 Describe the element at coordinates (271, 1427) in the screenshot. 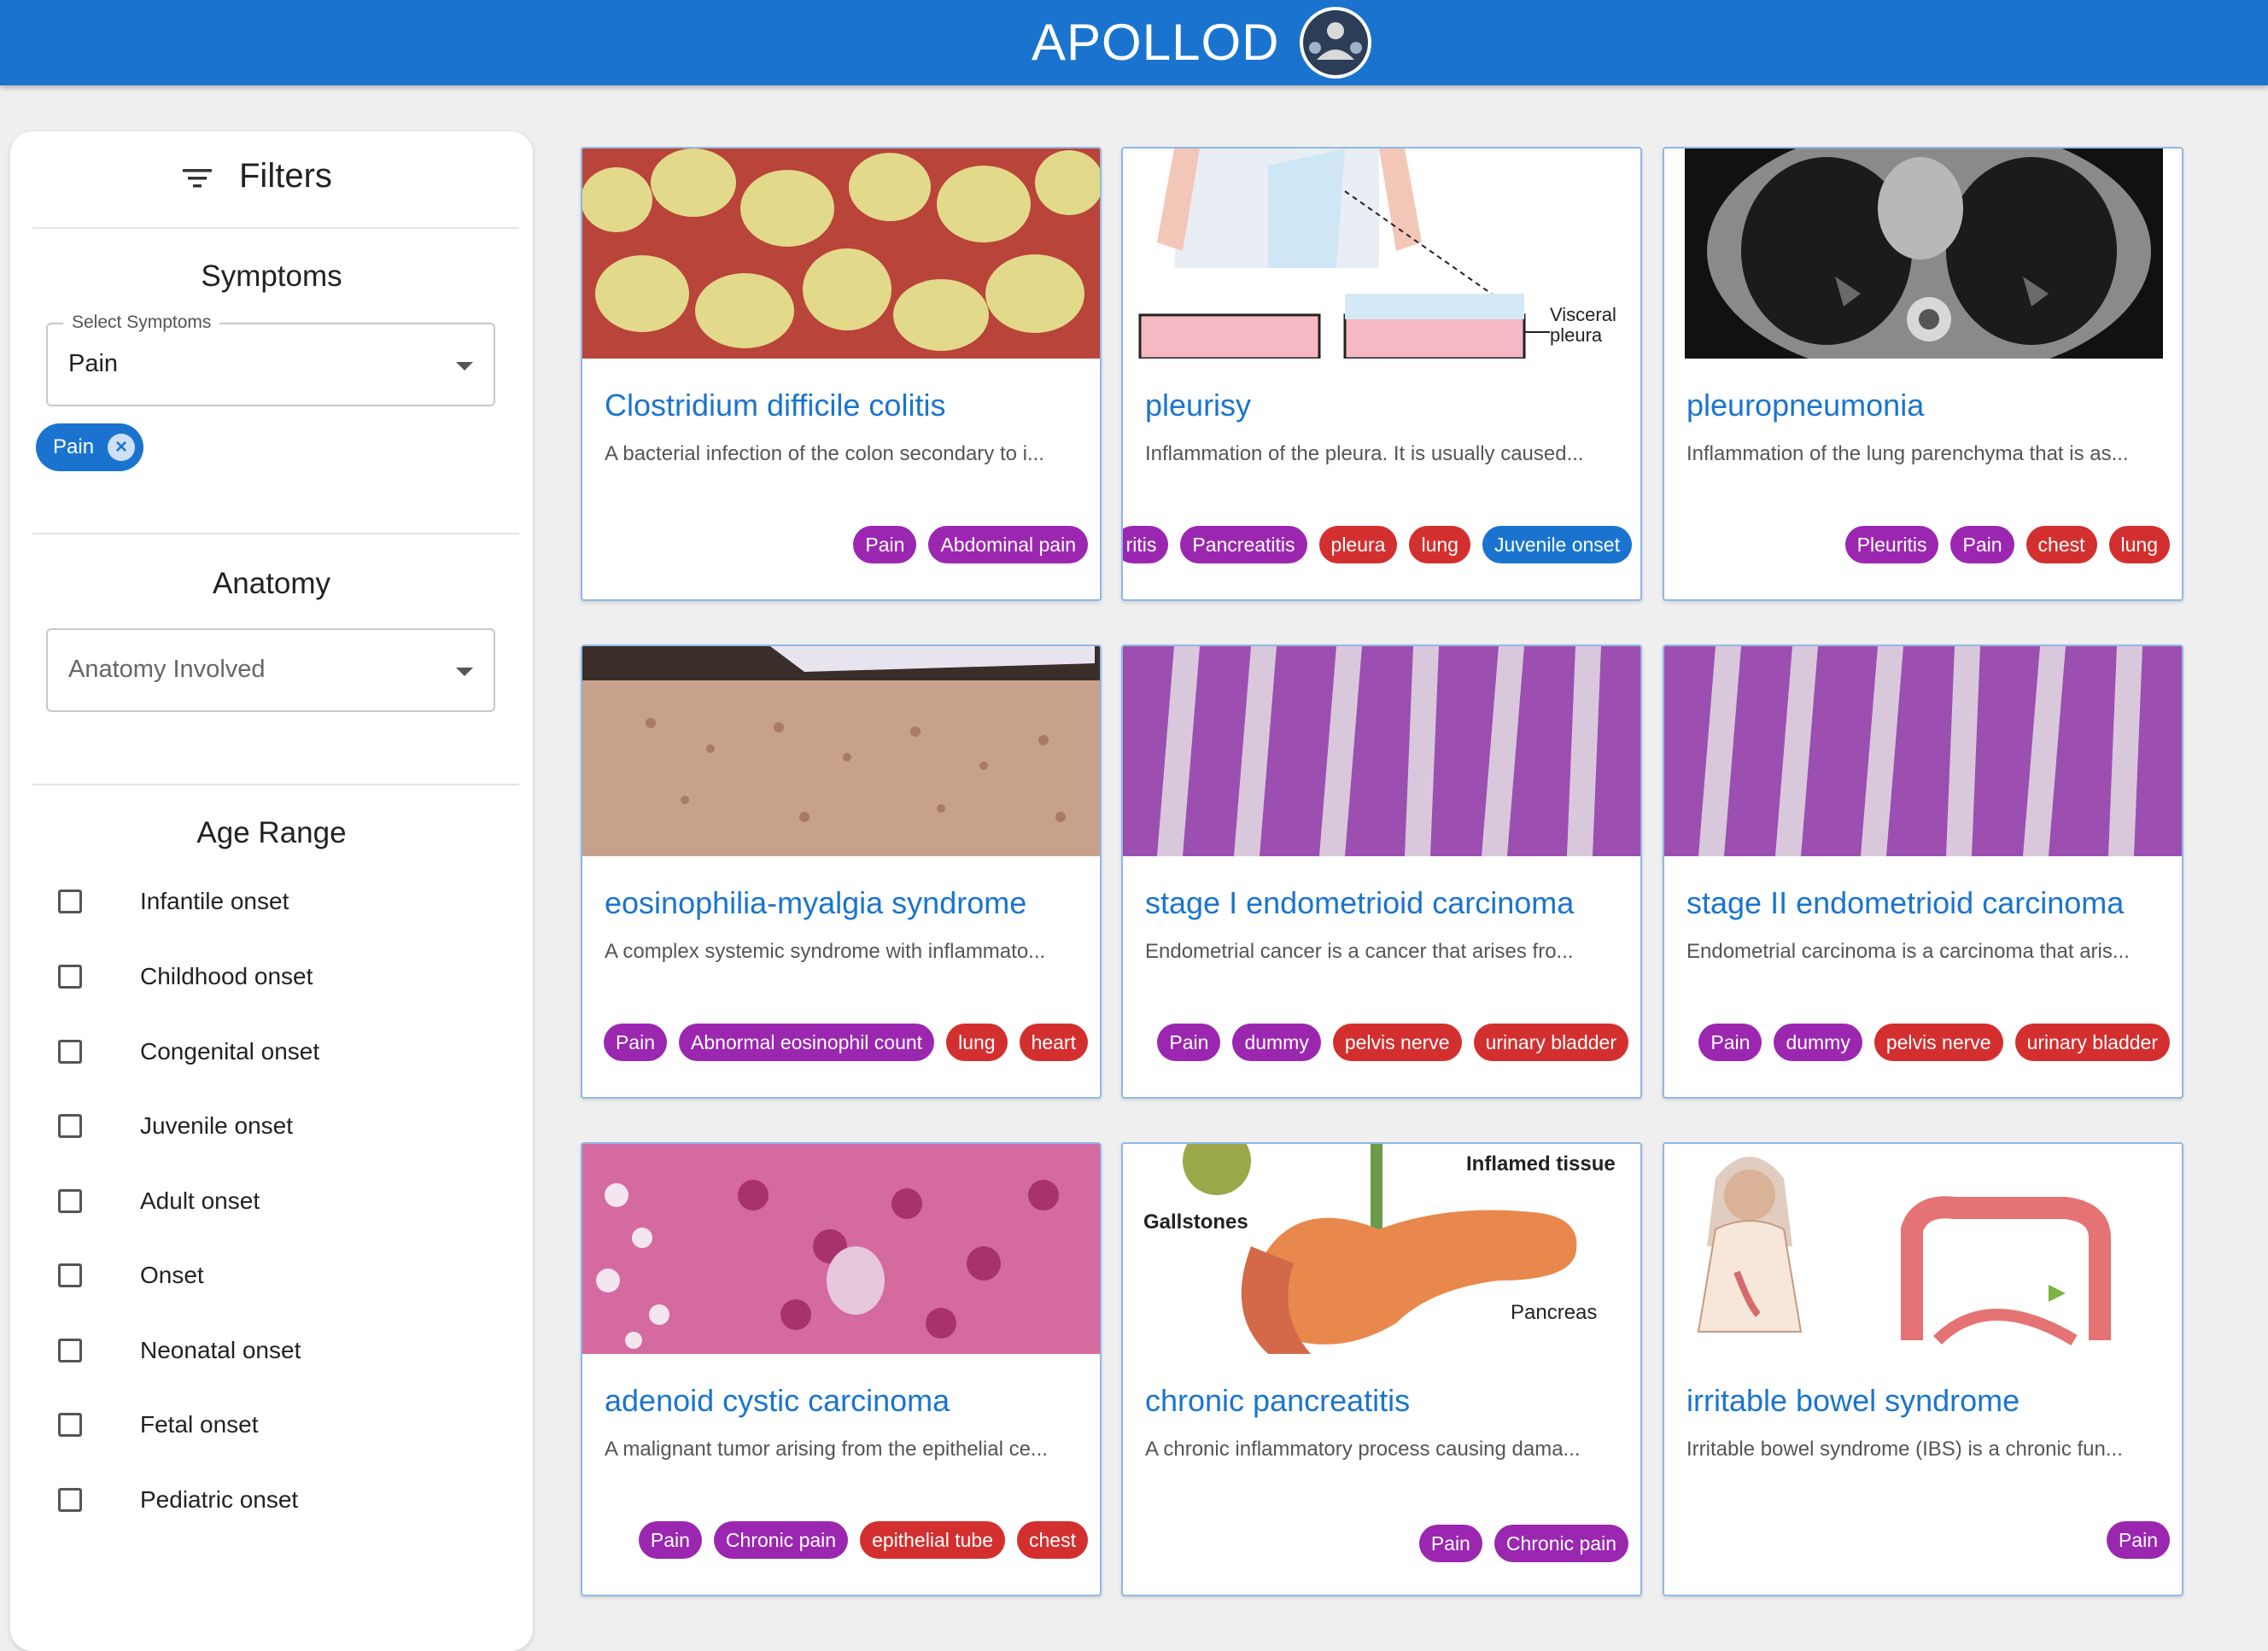

I see `age-option-fetal: Fetal onset` at that location.